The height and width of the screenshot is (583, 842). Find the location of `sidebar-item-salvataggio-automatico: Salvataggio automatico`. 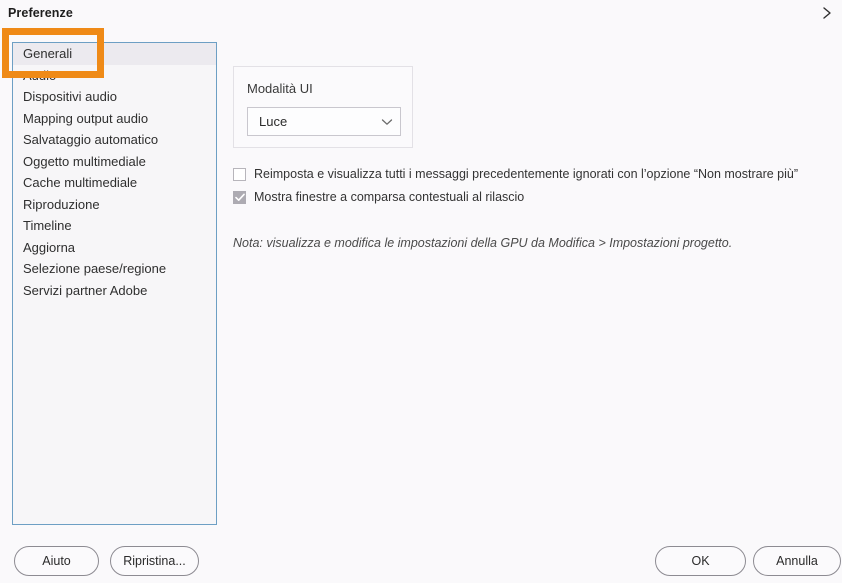

sidebar-item-salvataggio-automatico: Salvataggio automatico is located at coordinates (114, 140).